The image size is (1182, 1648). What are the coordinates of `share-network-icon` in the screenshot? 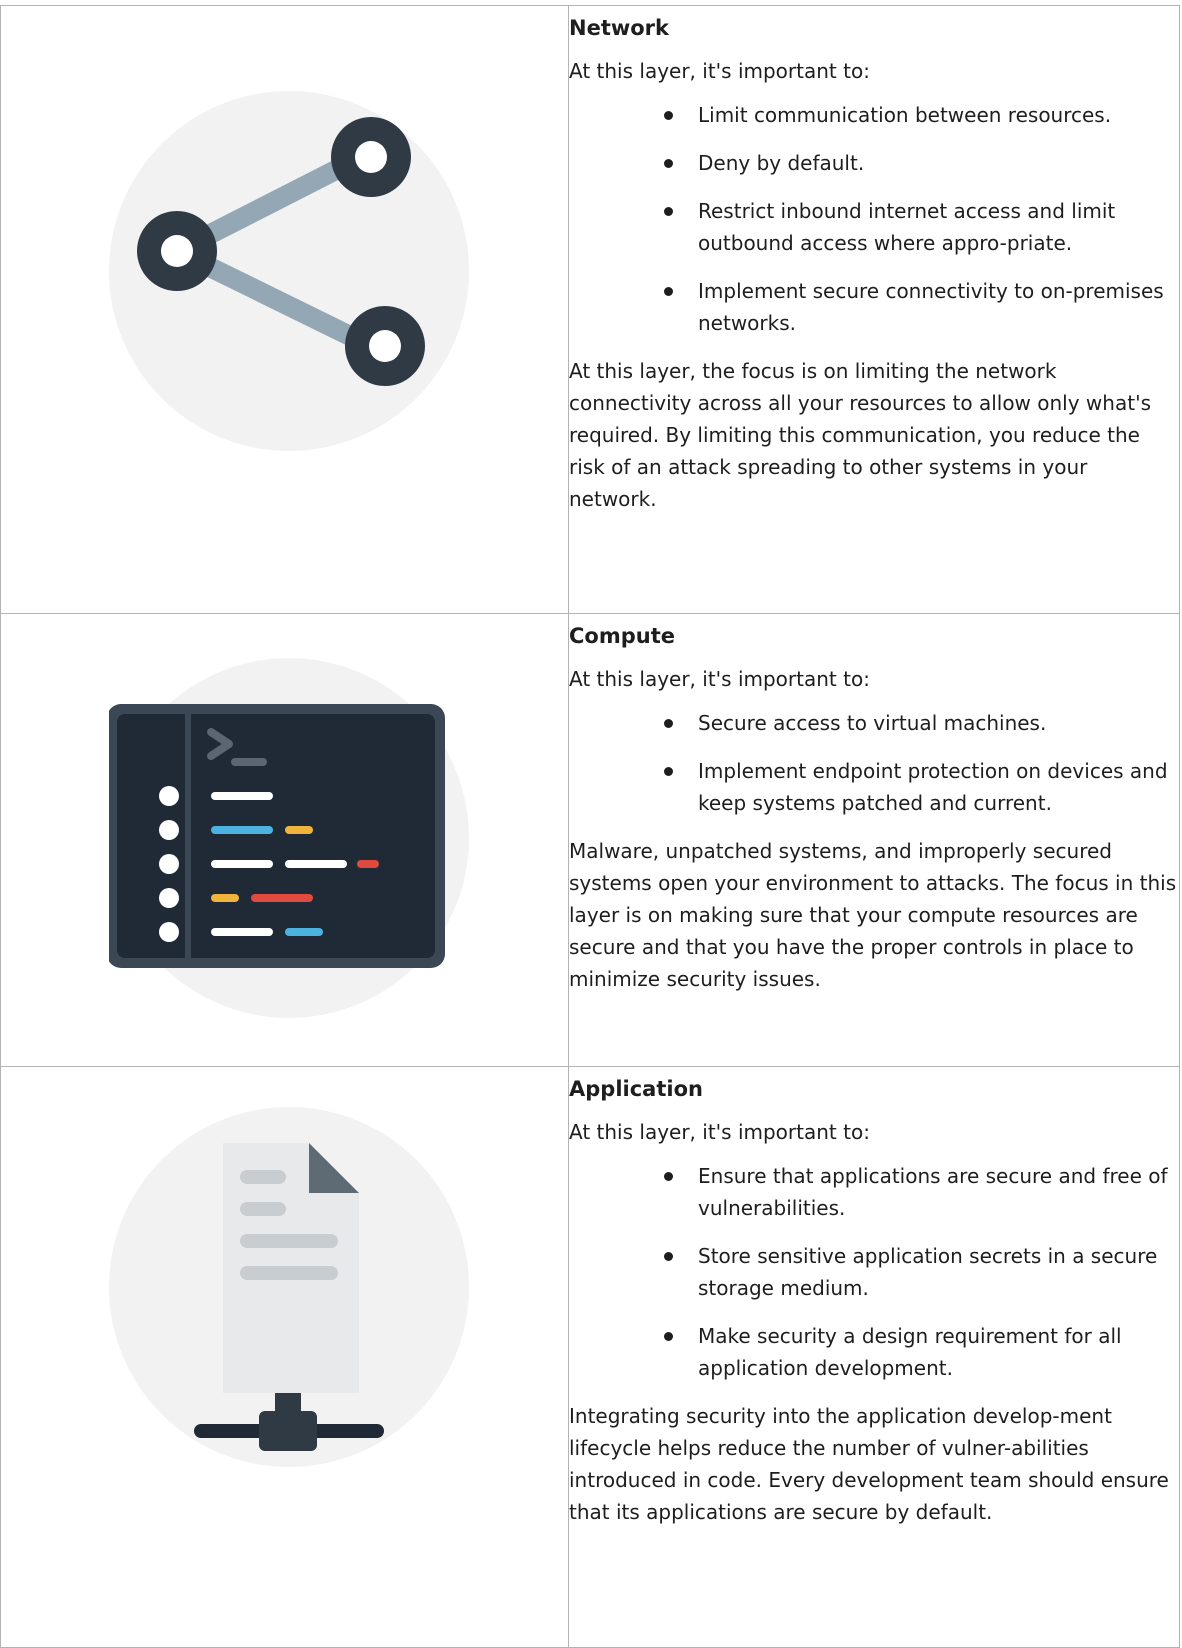 It's located at (289, 271).